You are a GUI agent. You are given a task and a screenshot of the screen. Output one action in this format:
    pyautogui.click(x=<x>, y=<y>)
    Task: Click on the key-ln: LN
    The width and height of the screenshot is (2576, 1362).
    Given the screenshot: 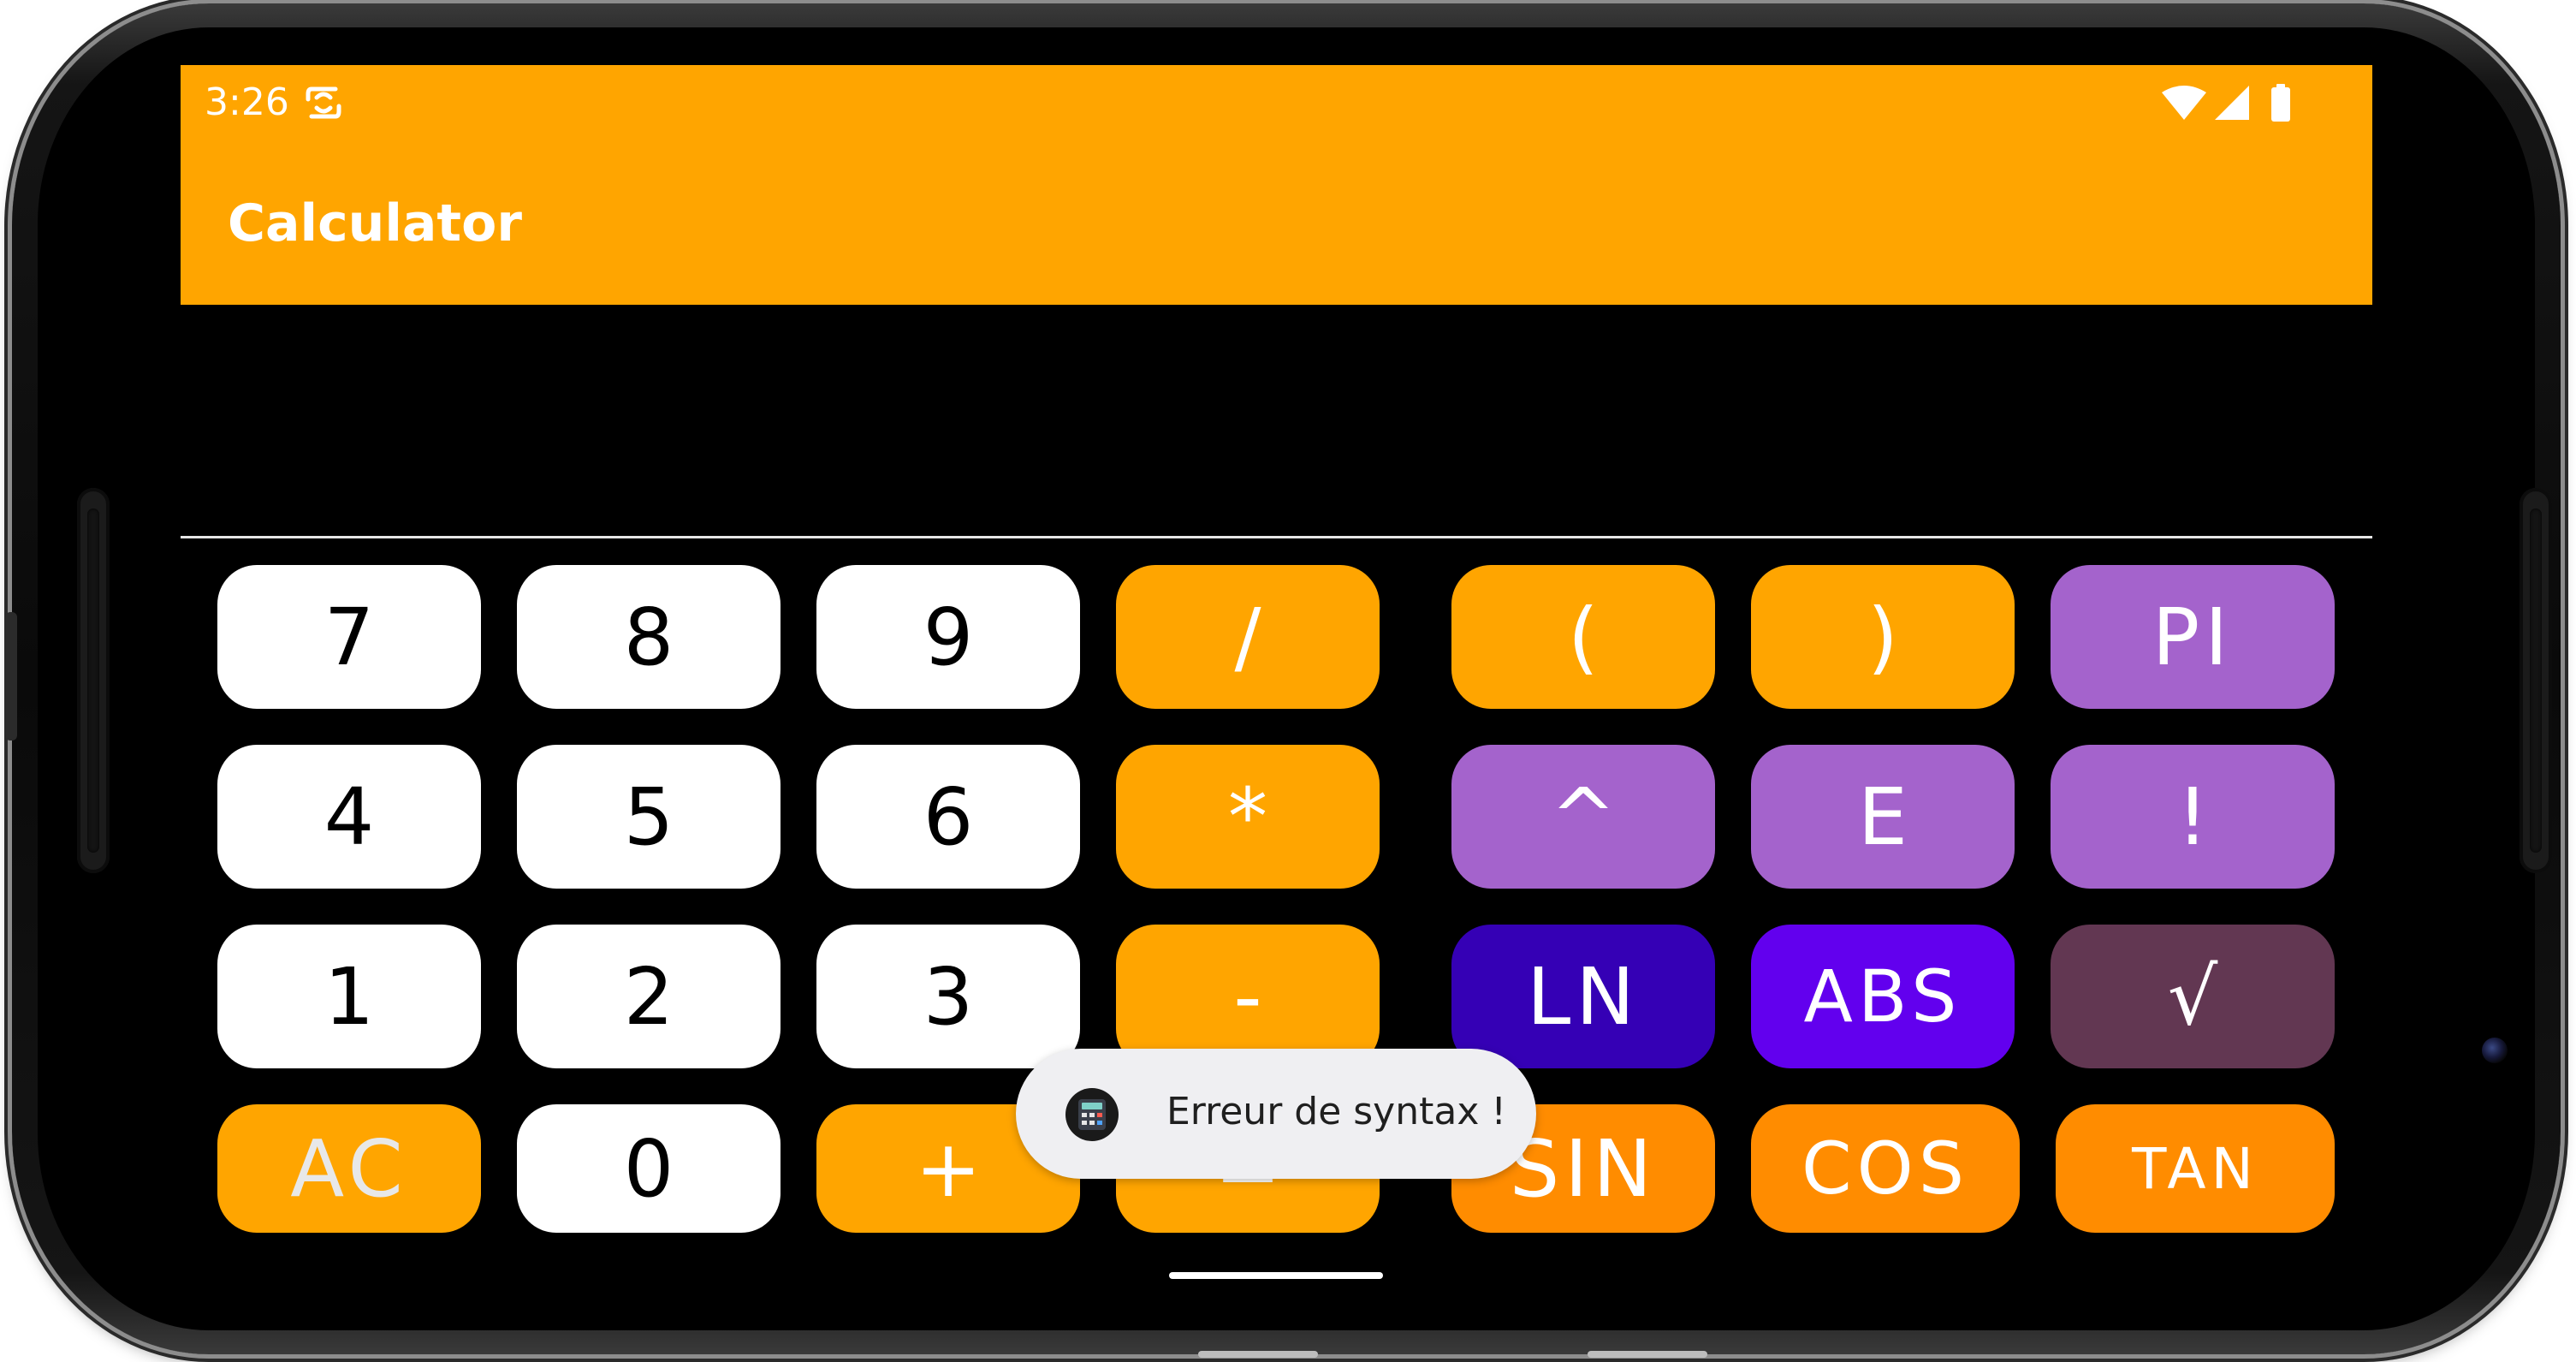 What is the action you would take?
    pyautogui.click(x=1583, y=996)
    